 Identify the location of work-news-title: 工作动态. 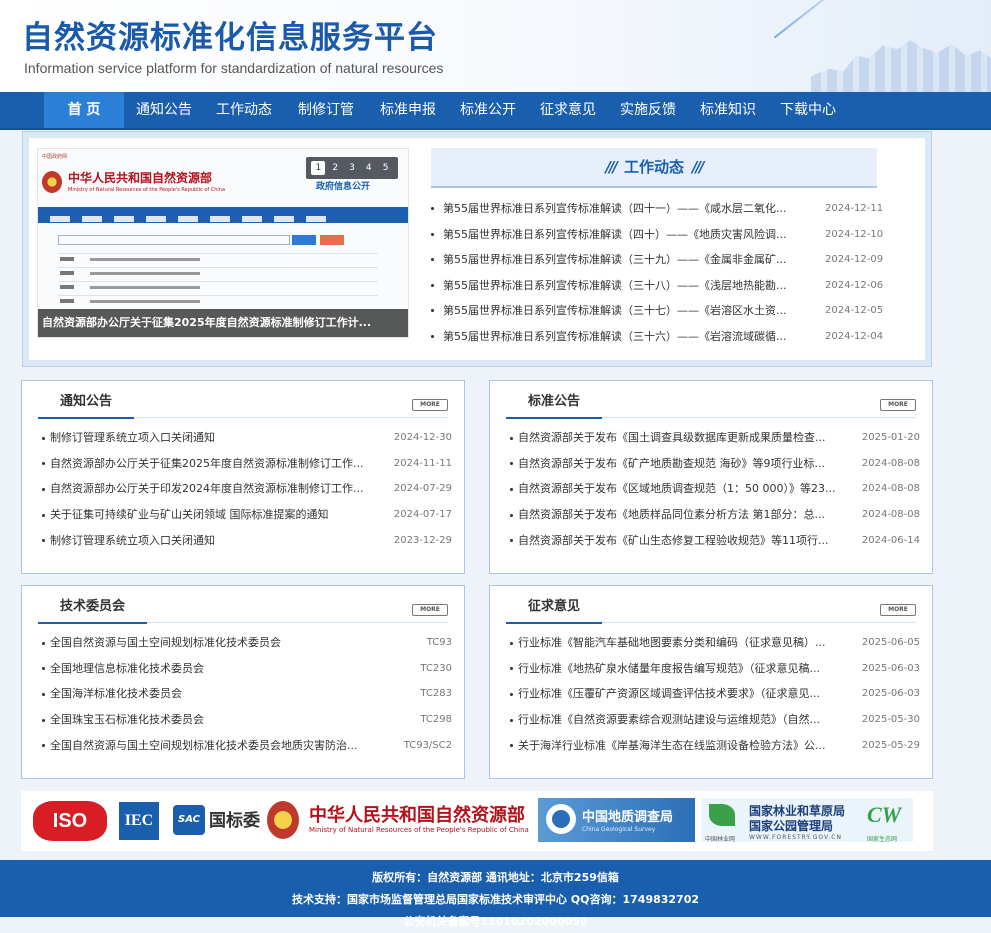
(654, 167).